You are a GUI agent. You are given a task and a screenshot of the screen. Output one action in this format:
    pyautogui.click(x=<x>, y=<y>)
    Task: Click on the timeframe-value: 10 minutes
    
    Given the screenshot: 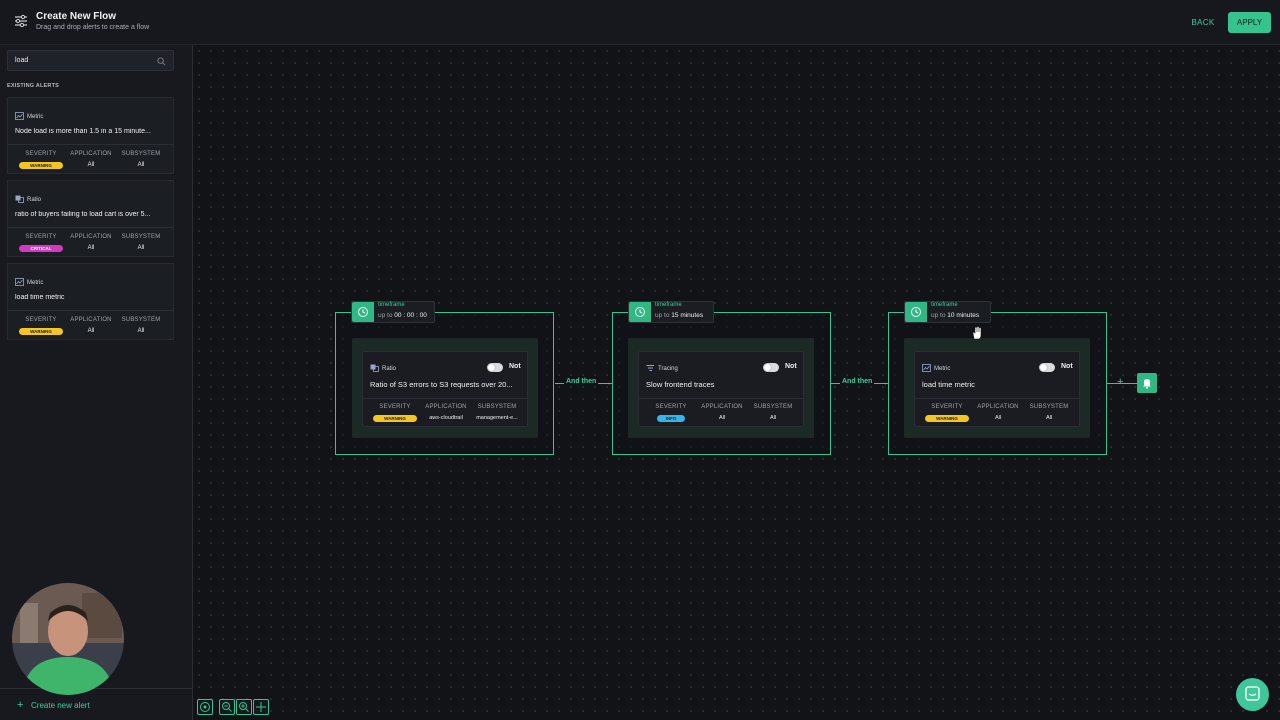 What is the action you would take?
    pyautogui.click(x=963, y=315)
    